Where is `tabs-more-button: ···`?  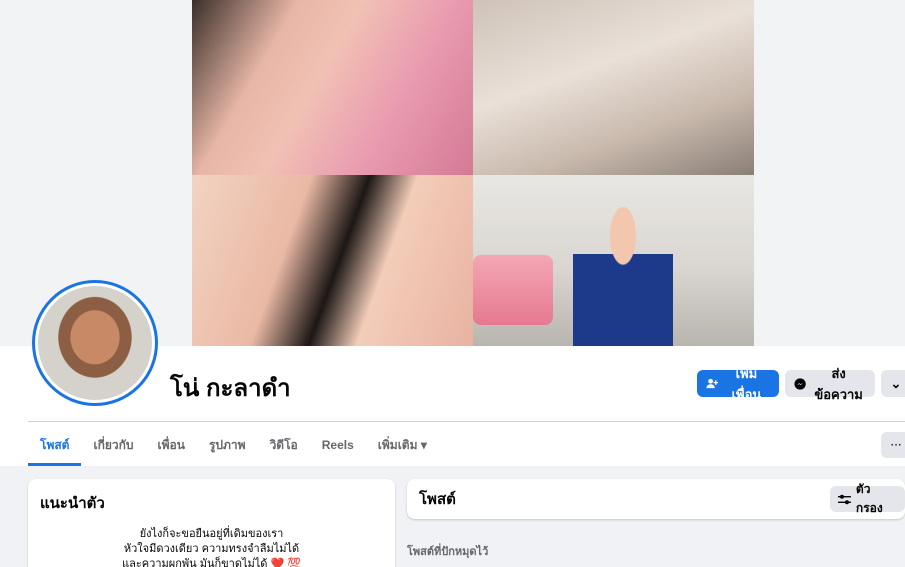
tabs-more-button: ··· is located at coordinates (893, 445).